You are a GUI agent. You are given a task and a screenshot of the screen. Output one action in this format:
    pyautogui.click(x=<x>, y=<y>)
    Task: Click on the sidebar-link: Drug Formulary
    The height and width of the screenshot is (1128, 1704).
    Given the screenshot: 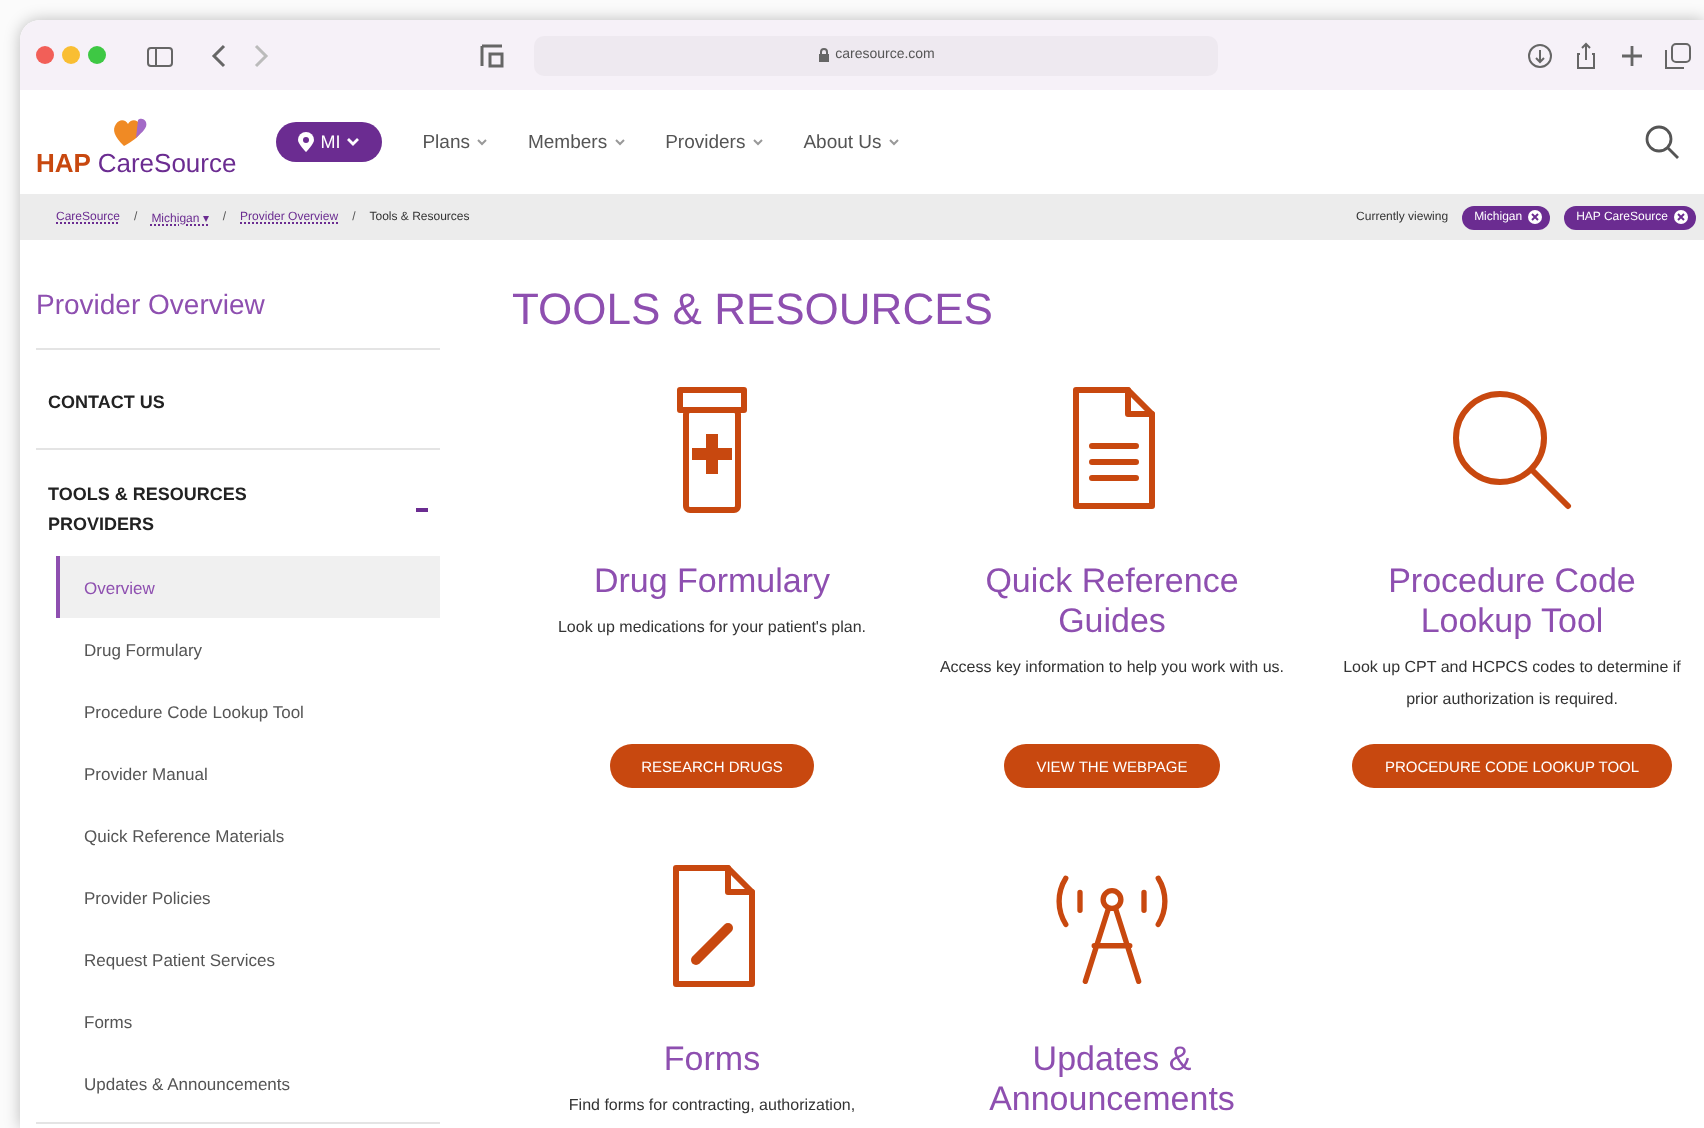 What is the action you would take?
    pyautogui.click(x=248, y=649)
    